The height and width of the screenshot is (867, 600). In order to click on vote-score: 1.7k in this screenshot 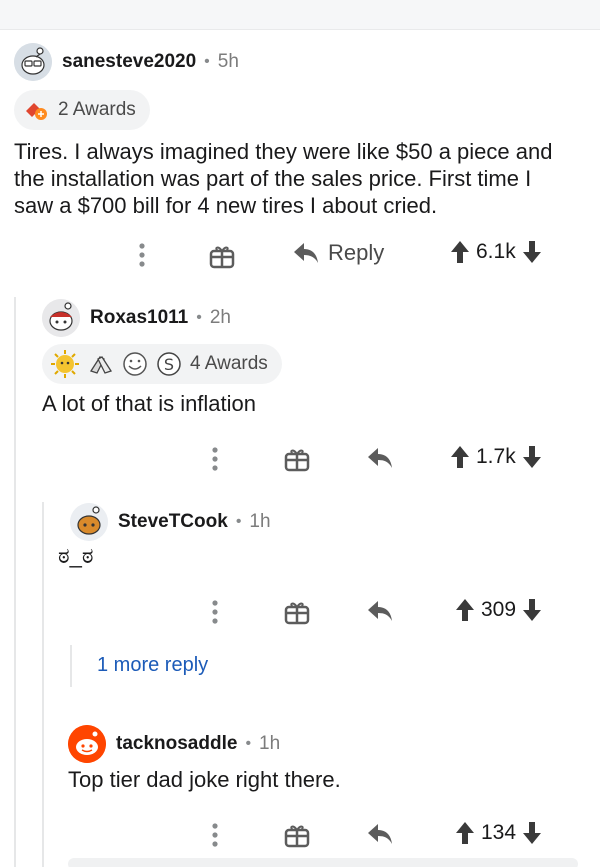, I will do `click(496, 456)`.